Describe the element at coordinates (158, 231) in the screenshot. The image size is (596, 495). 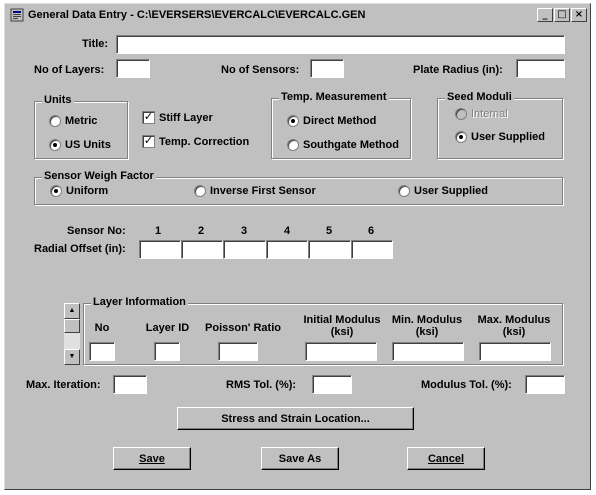
I see `sensor-number: 1` at that location.